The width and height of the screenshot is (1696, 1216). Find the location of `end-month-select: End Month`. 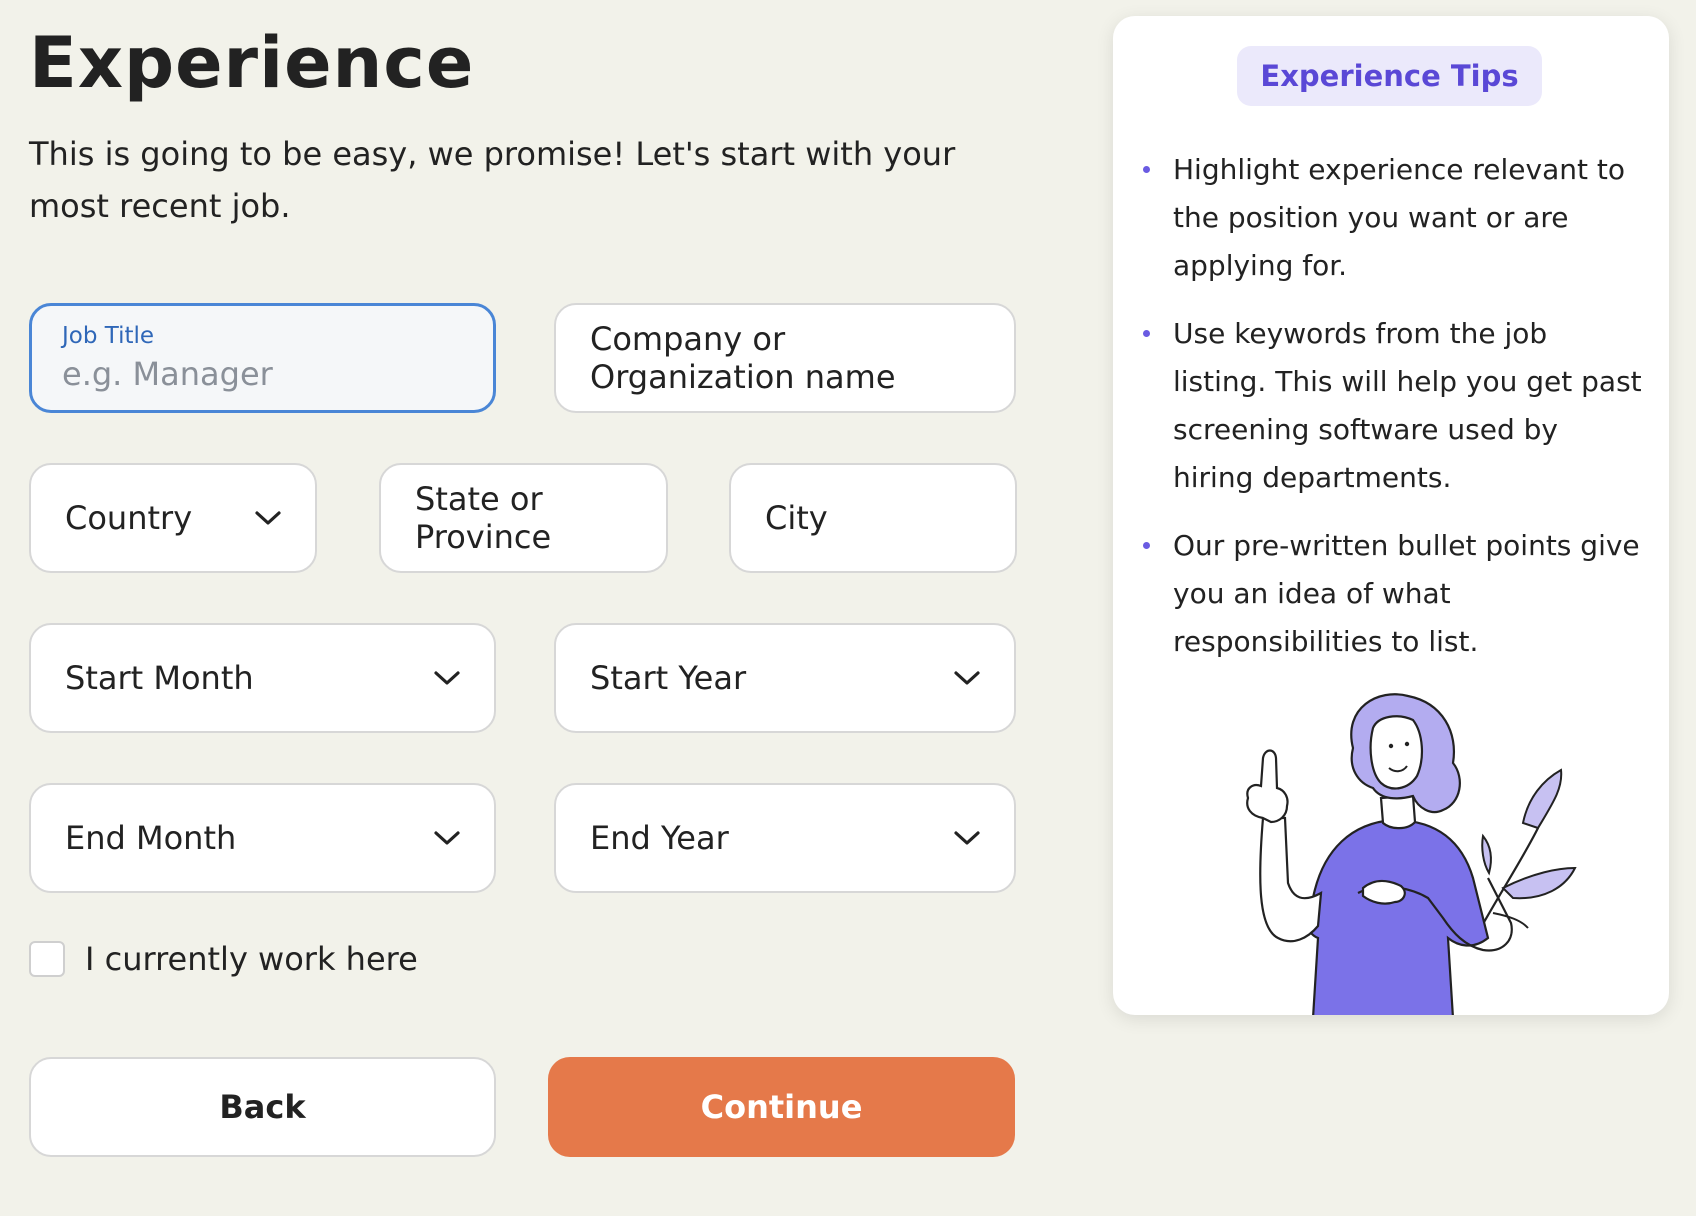

end-month-select: End Month is located at coordinates (262, 838).